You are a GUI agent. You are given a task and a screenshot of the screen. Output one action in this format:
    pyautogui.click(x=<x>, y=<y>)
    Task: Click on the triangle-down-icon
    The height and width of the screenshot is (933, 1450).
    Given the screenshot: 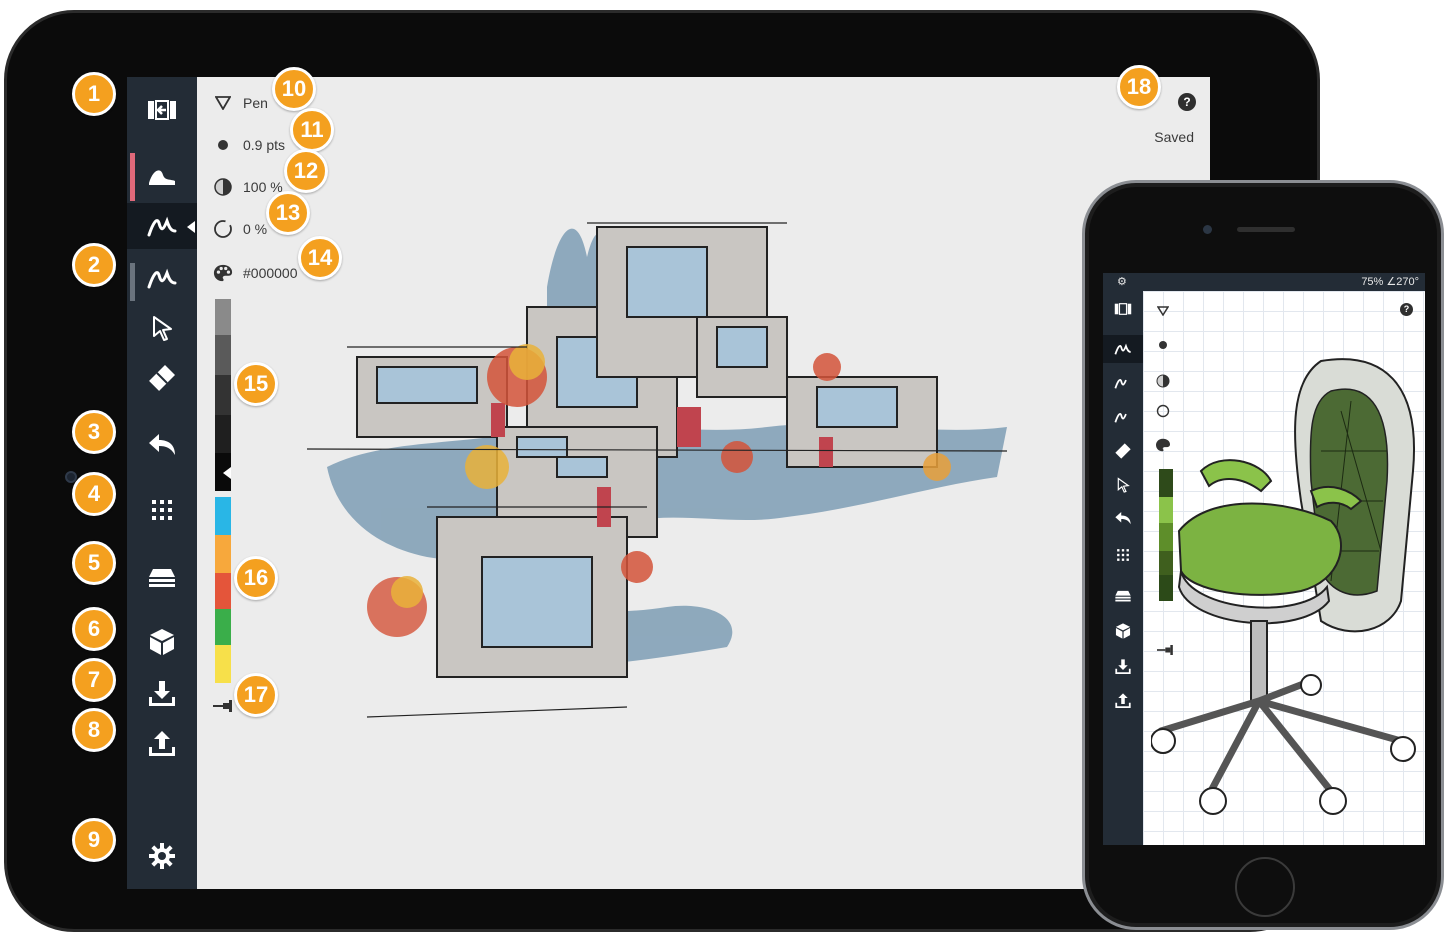 What is the action you would take?
    pyautogui.click(x=1163, y=311)
    